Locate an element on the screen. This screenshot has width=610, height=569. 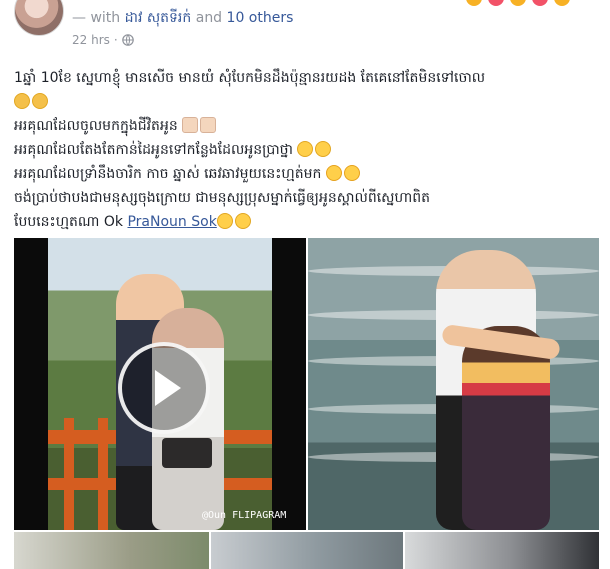
tagged-line: — with ដាវ សុតទីរក់ and 10 others is located at coordinates (182, 18).